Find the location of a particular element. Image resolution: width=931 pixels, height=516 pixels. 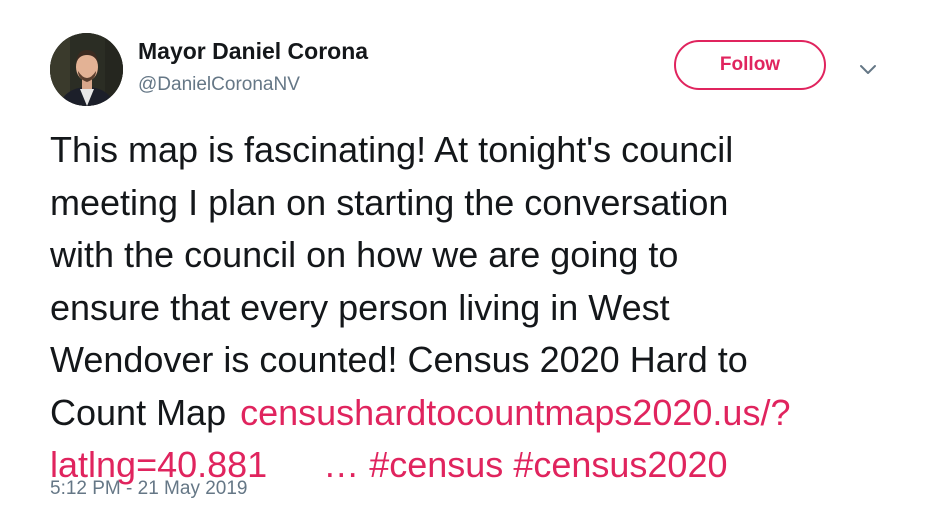

chevron-down-icon is located at coordinates (868, 69).